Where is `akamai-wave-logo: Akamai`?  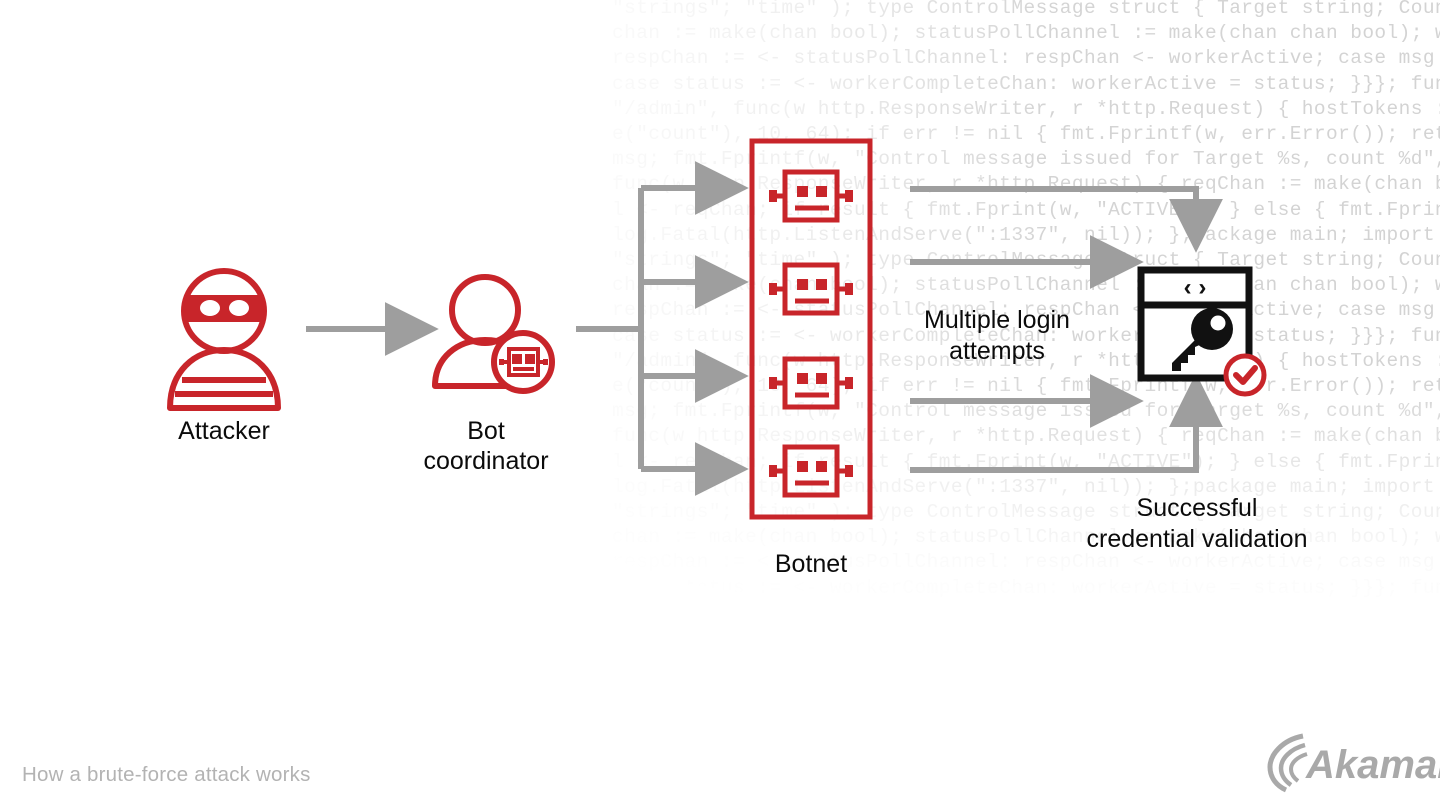
akamai-wave-logo: Akamai is located at coordinates (1353, 763).